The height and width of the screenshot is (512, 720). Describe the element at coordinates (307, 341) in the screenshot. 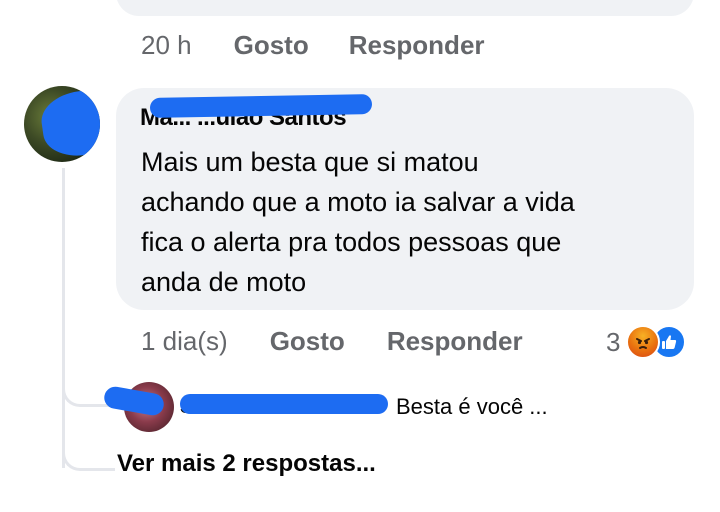

I see `like-button: Gosto` at that location.